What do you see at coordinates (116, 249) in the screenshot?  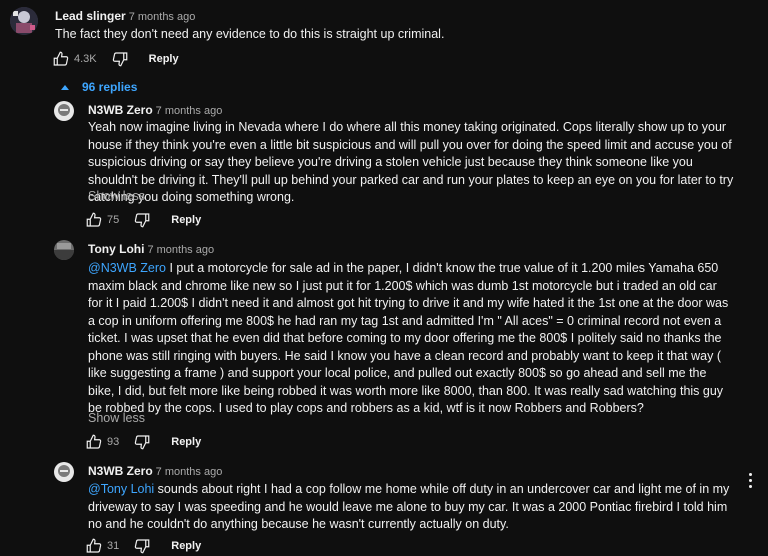 I see `author-name: Tony Lohi` at bounding box center [116, 249].